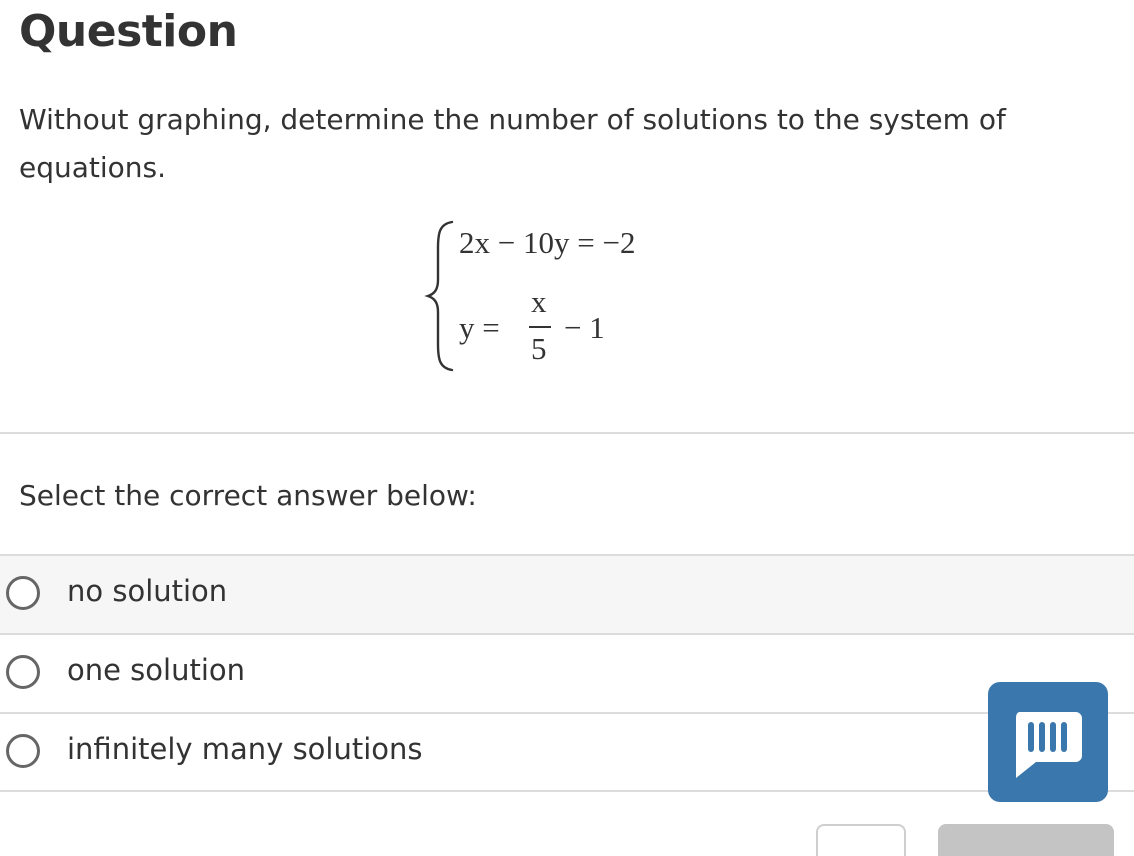  I want to click on message-icon, so click(1049, 745).